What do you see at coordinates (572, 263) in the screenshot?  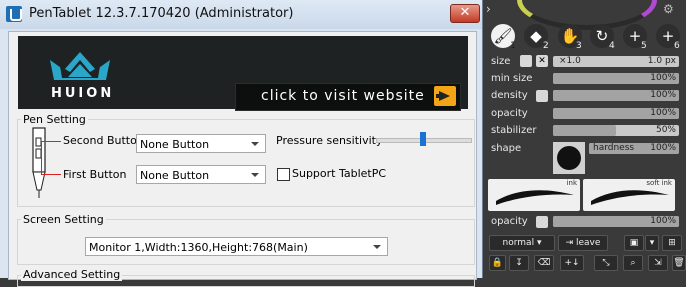 I see `move-down-icon: +↓` at bounding box center [572, 263].